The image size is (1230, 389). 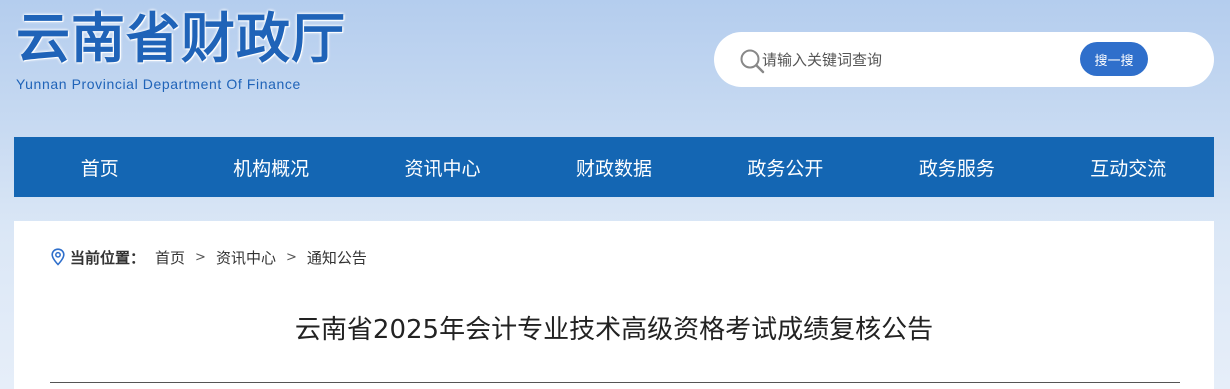 What do you see at coordinates (337, 257) in the screenshot?
I see `breadcrumb-item-notices: 通知公告` at bounding box center [337, 257].